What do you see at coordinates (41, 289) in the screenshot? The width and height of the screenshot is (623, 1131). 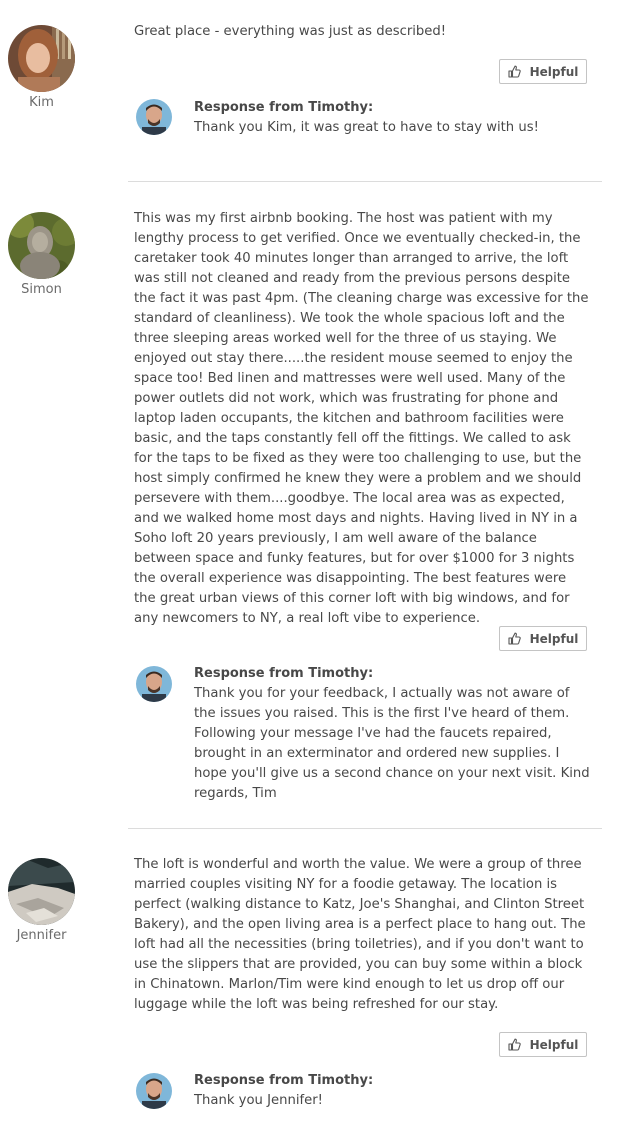 I see `reviewer-name: Simon` at bounding box center [41, 289].